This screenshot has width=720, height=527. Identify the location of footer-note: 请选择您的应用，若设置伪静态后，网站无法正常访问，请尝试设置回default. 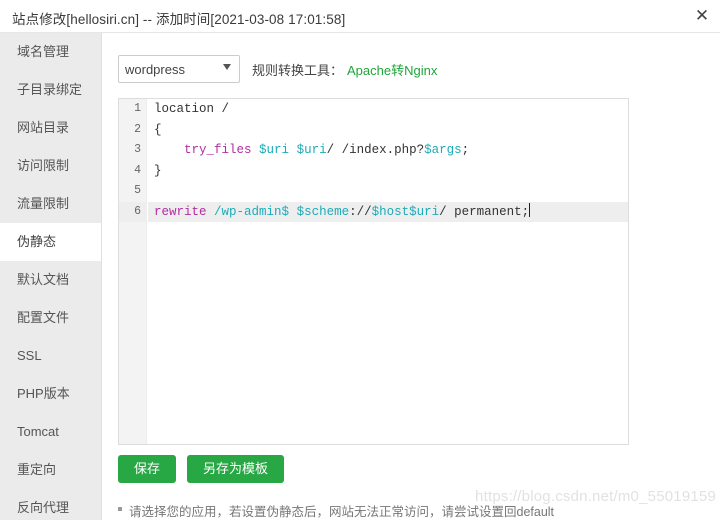
(336, 510).